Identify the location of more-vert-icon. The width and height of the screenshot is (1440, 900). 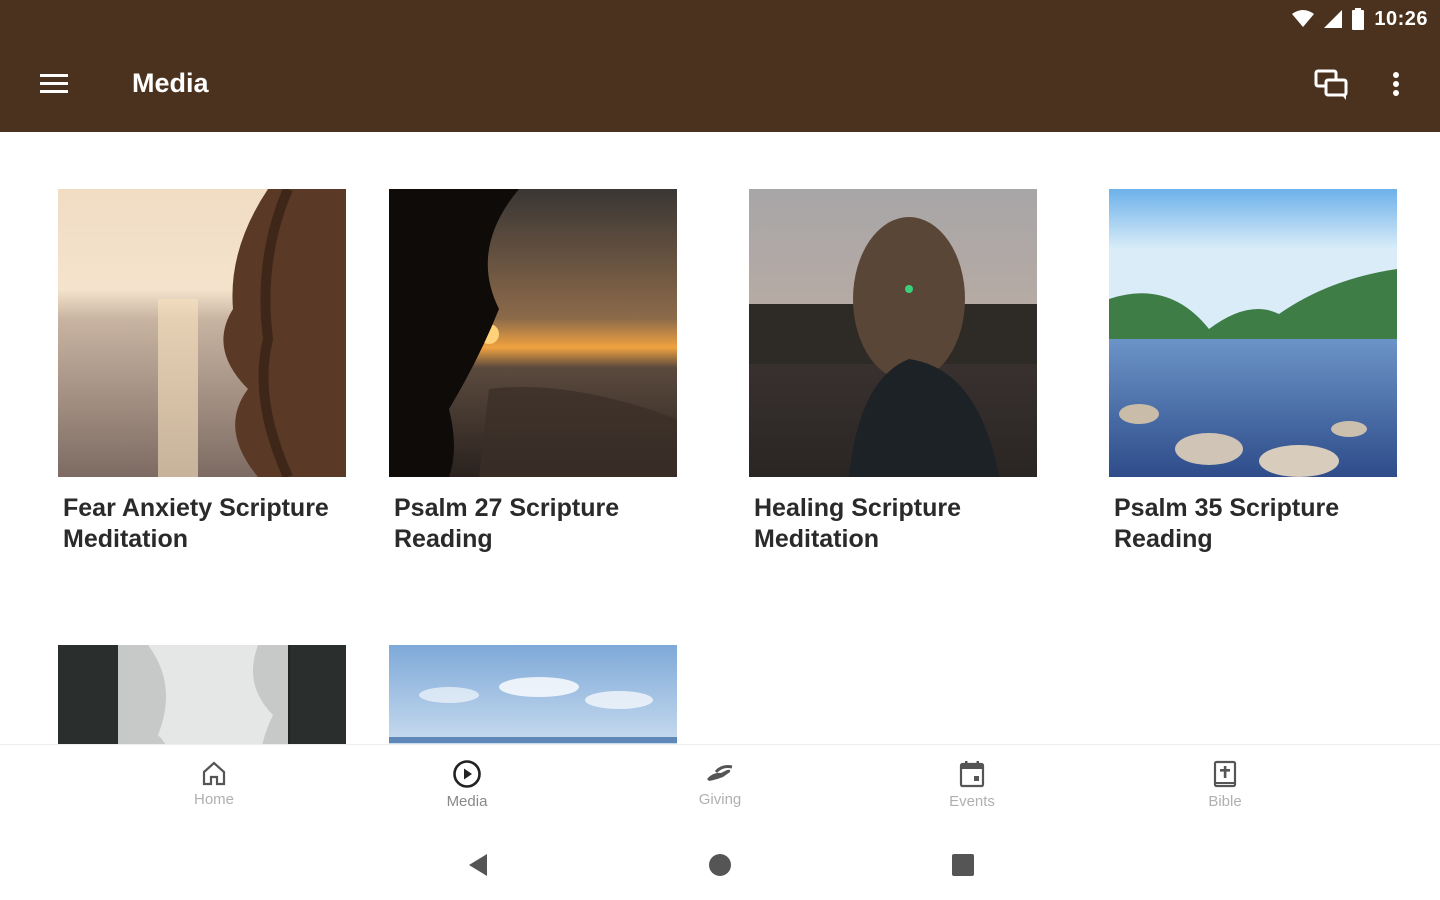
(1396, 85).